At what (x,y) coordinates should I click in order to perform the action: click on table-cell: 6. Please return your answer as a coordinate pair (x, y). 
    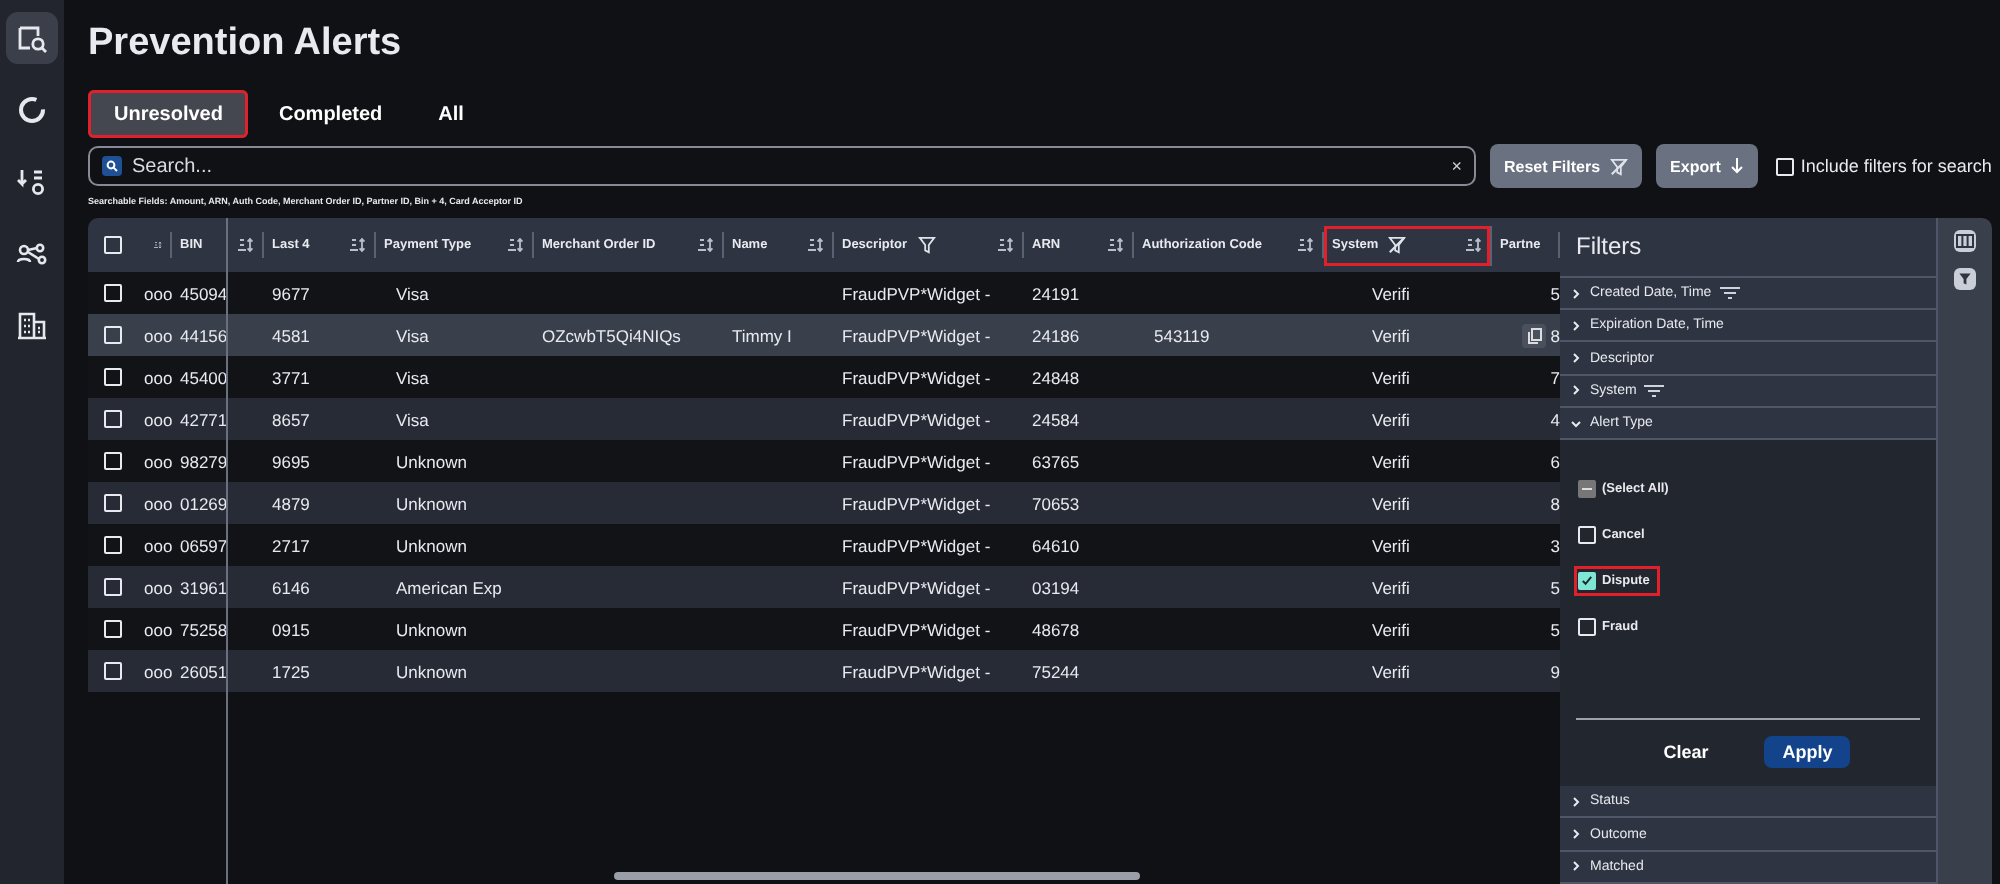
    Looking at the image, I should click on (1555, 461).